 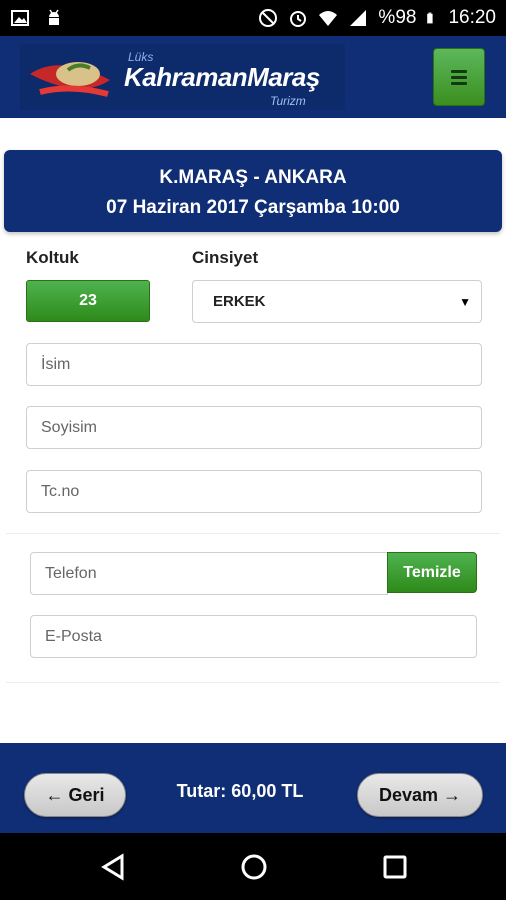 I want to click on brand-logo: Lüks KahramanMaraş Turizm, so click(x=182, y=77).